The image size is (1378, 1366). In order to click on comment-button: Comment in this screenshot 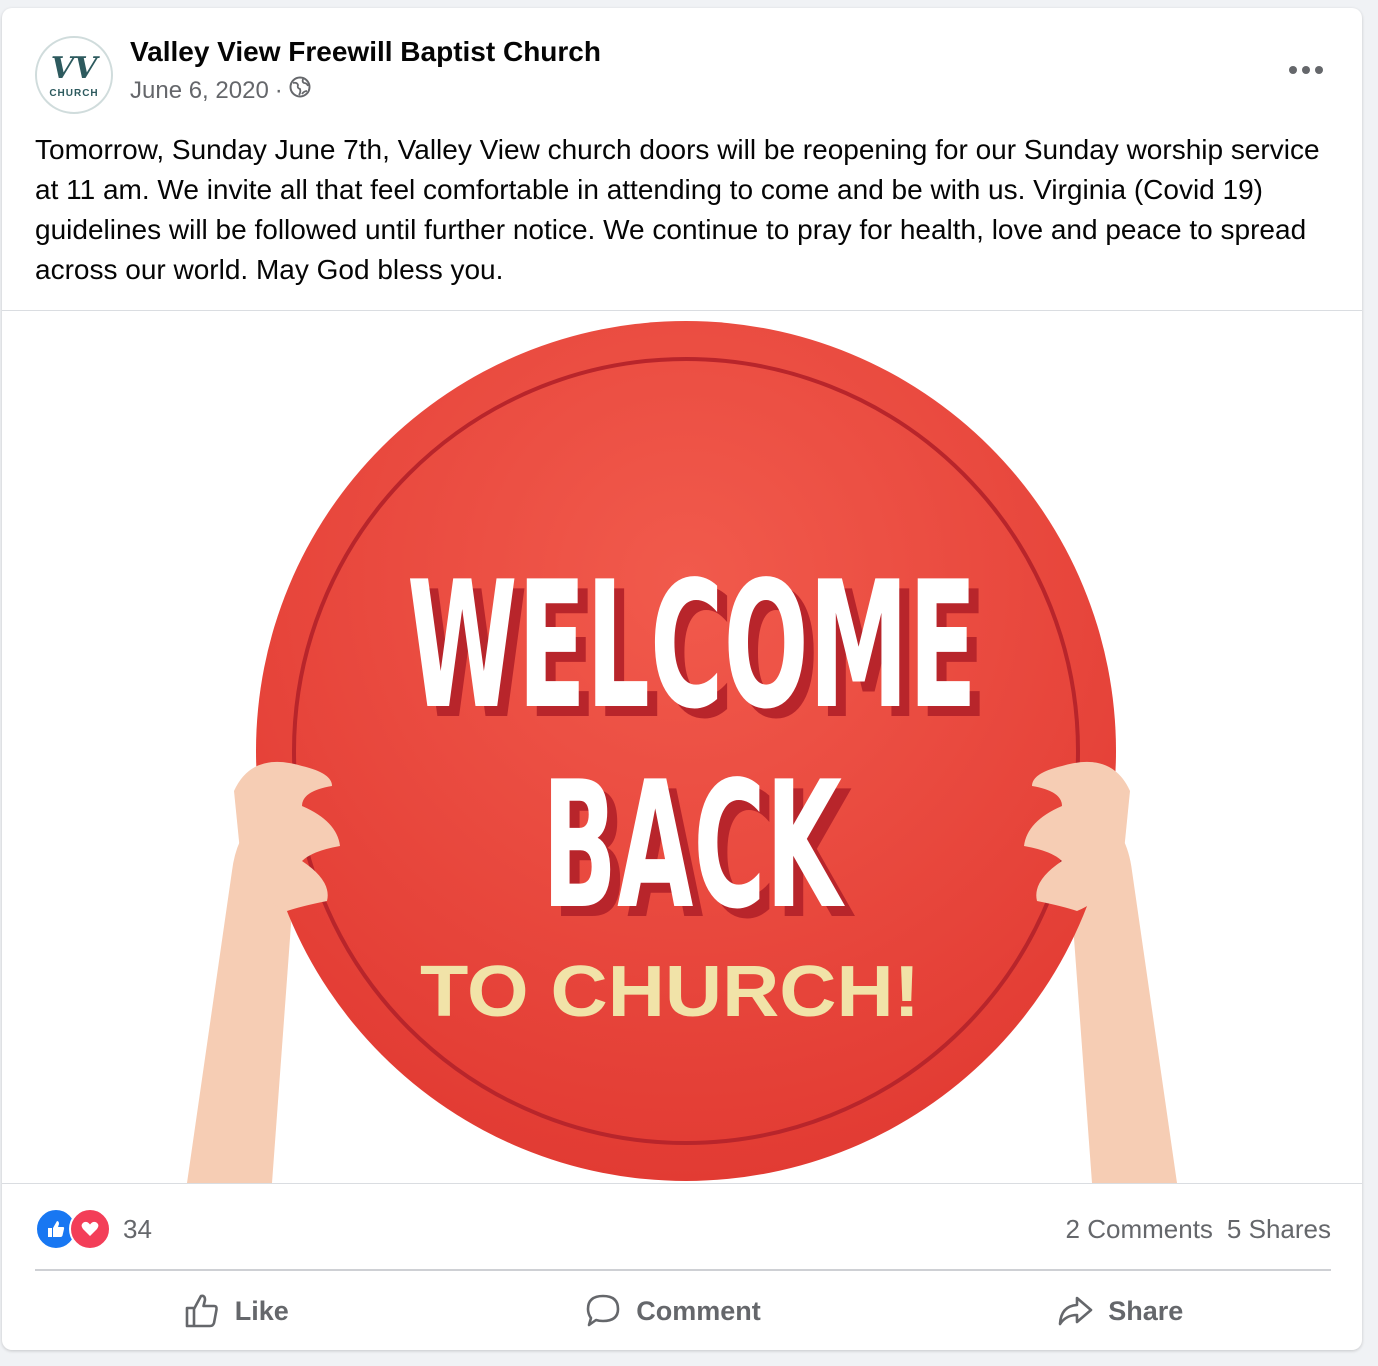, I will do `click(672, 1311)`.